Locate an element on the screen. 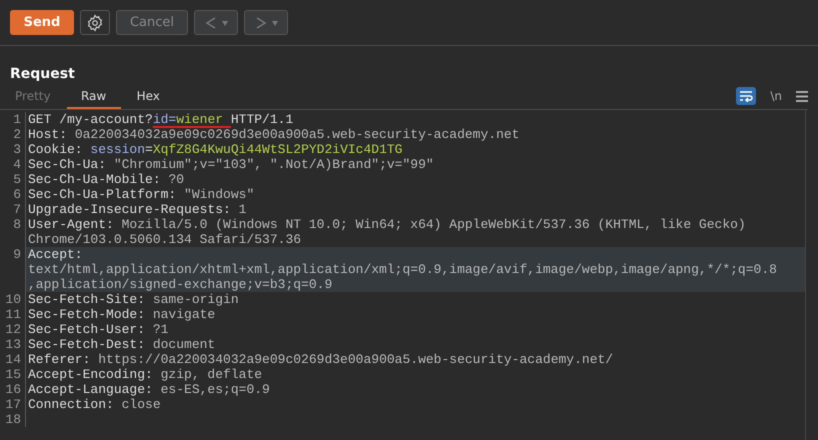 This screenshot has width=818, height=440. code-line: Sec-Fetch-Mode: navigate is located at coordinates (121, 314).